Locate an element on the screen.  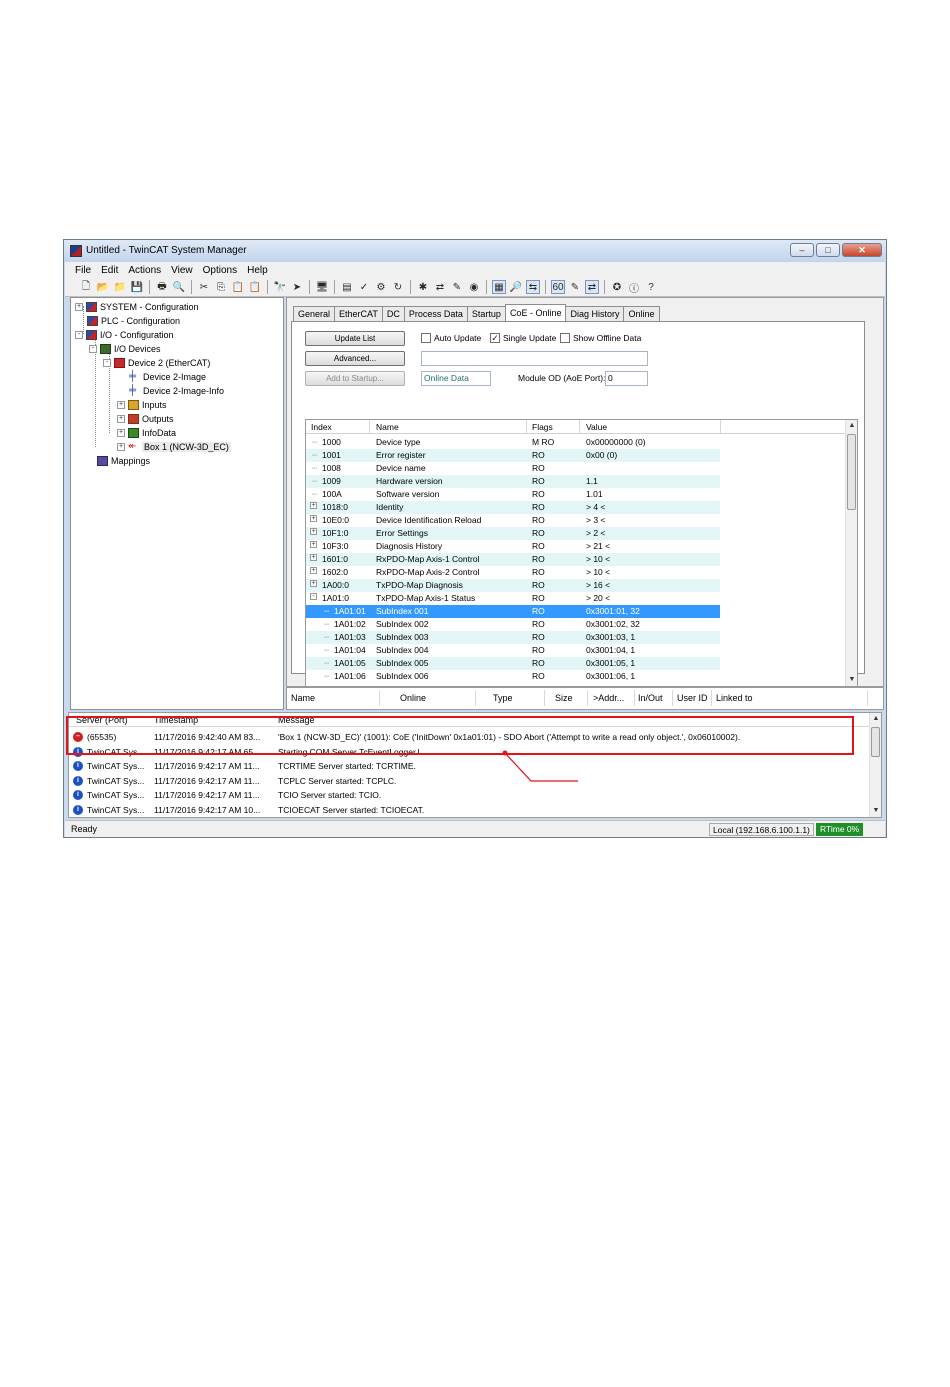
target-system-icon: 🖥 is located at coordinates (322, 287).